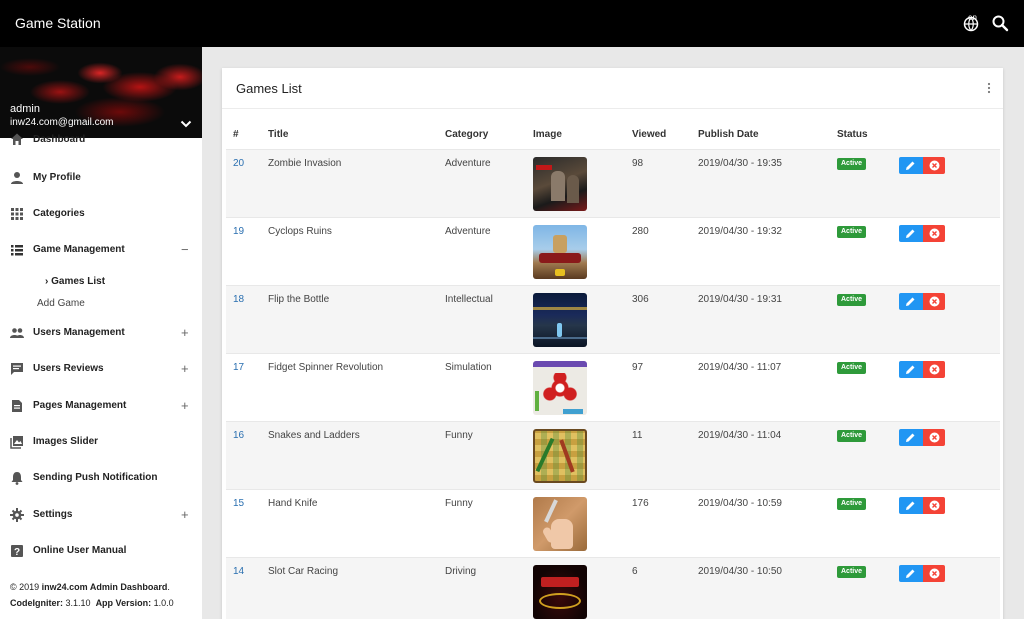 This screenshot has height=619, width=1024. Describe the element at coordinates (740, 163) in the screenshot. I see `game-publish-date: 2019/04/30 - 19:35` at that location.